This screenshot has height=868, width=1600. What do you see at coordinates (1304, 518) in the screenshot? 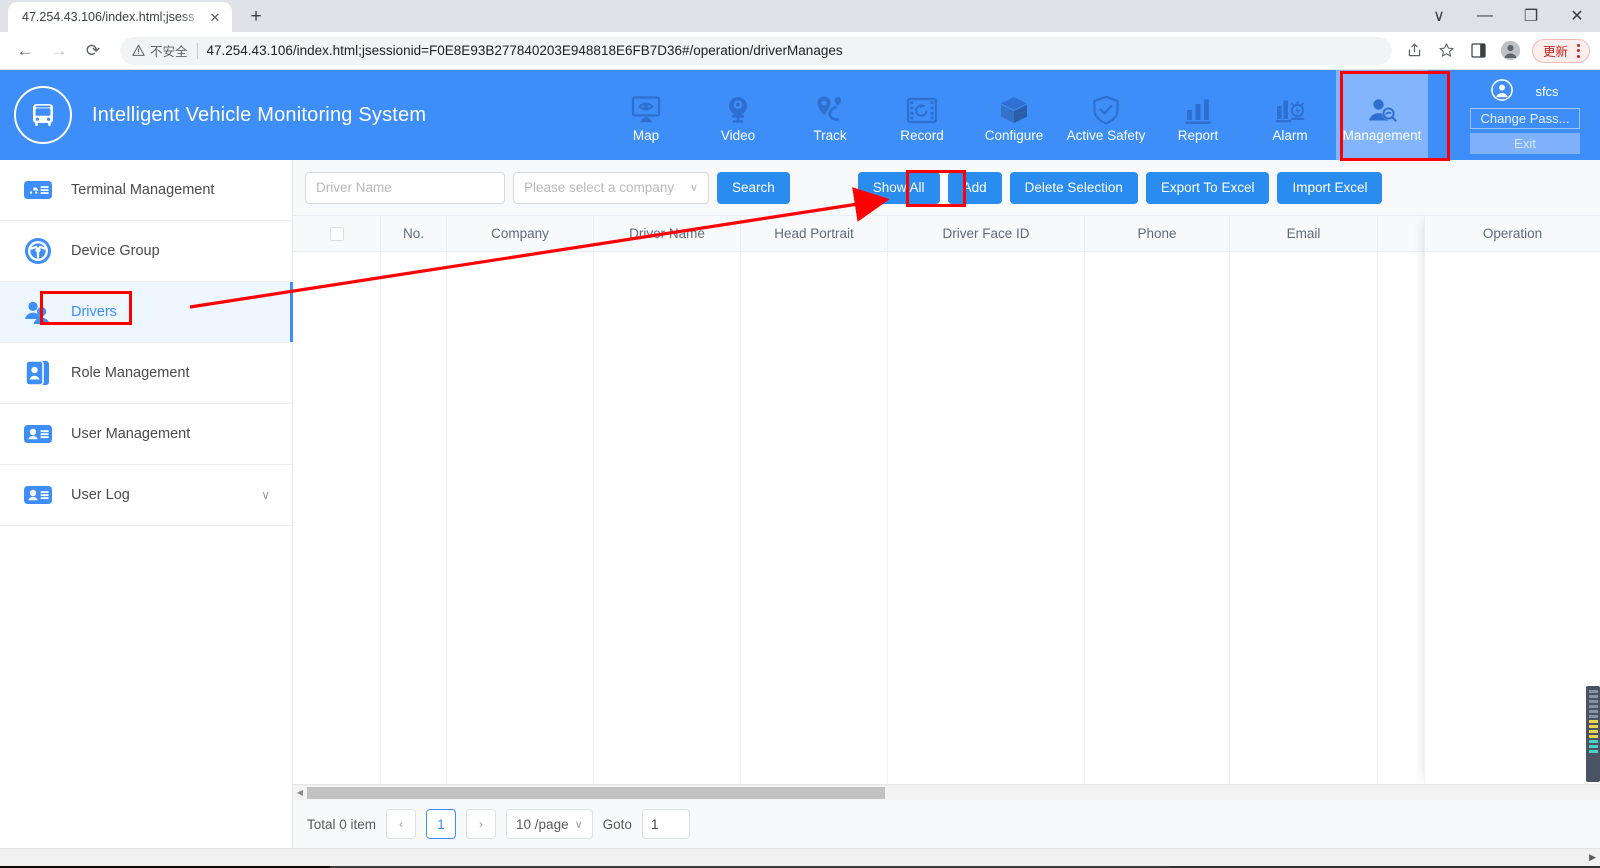
I see `table-column-email` at bounding box center [1304, 518].